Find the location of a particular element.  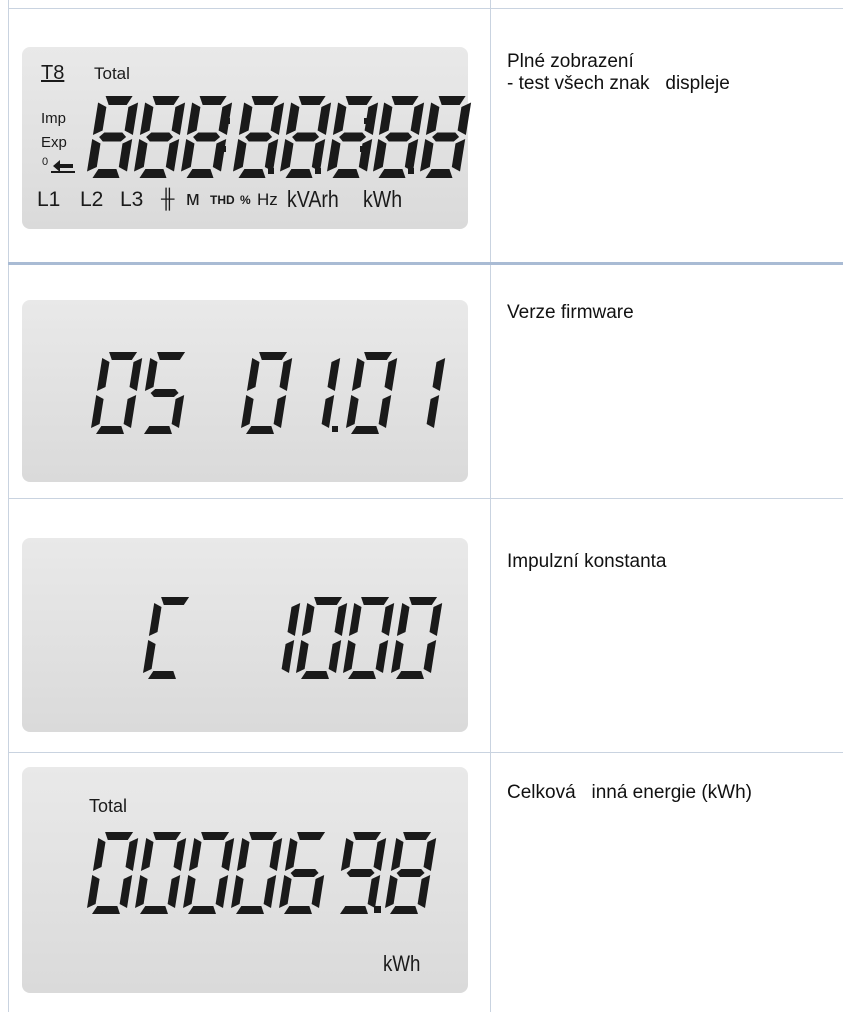

description-total-energy: Celková inná energie (kWh) is located at coordinates (629, 792).